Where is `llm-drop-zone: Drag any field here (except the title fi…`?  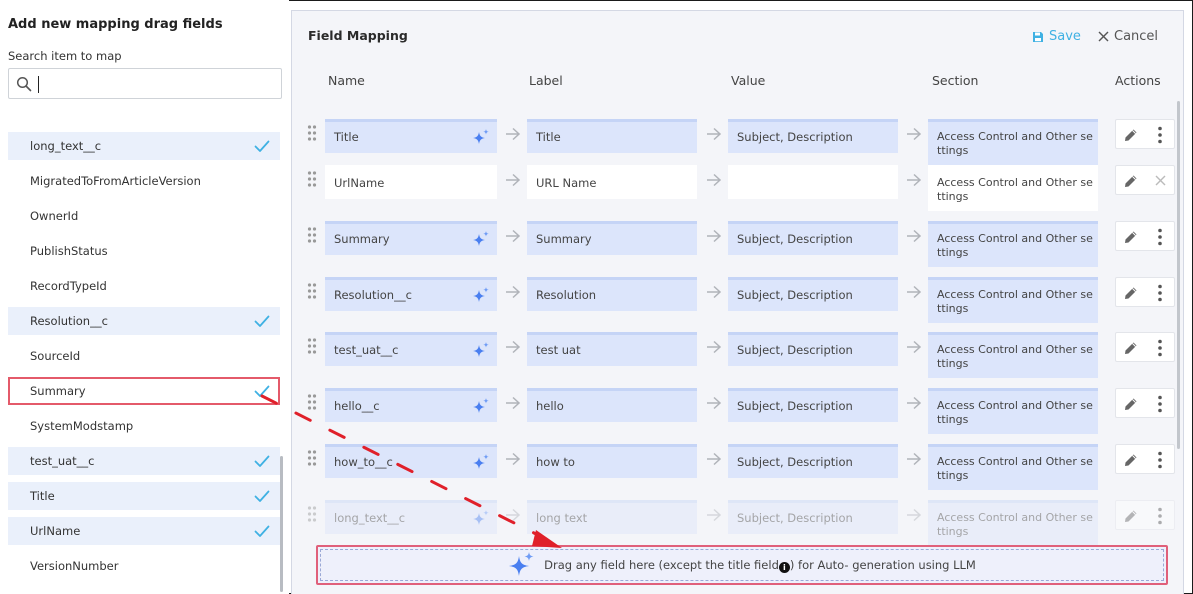 llm-drop-zone: Drag any field here (except the title fi… is located at coordinates (742, 565).